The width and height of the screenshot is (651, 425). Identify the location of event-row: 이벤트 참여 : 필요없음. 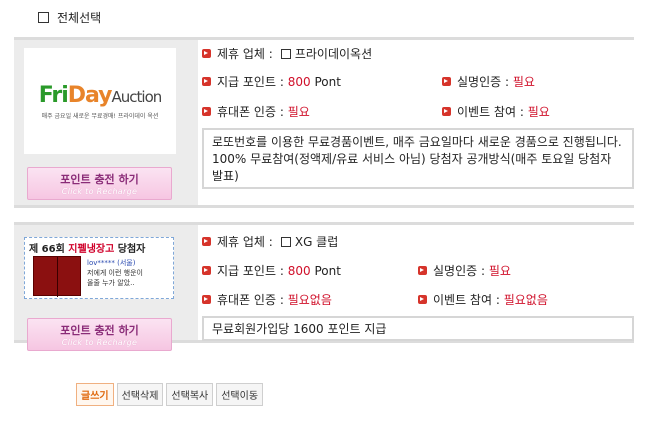
(483, 299).